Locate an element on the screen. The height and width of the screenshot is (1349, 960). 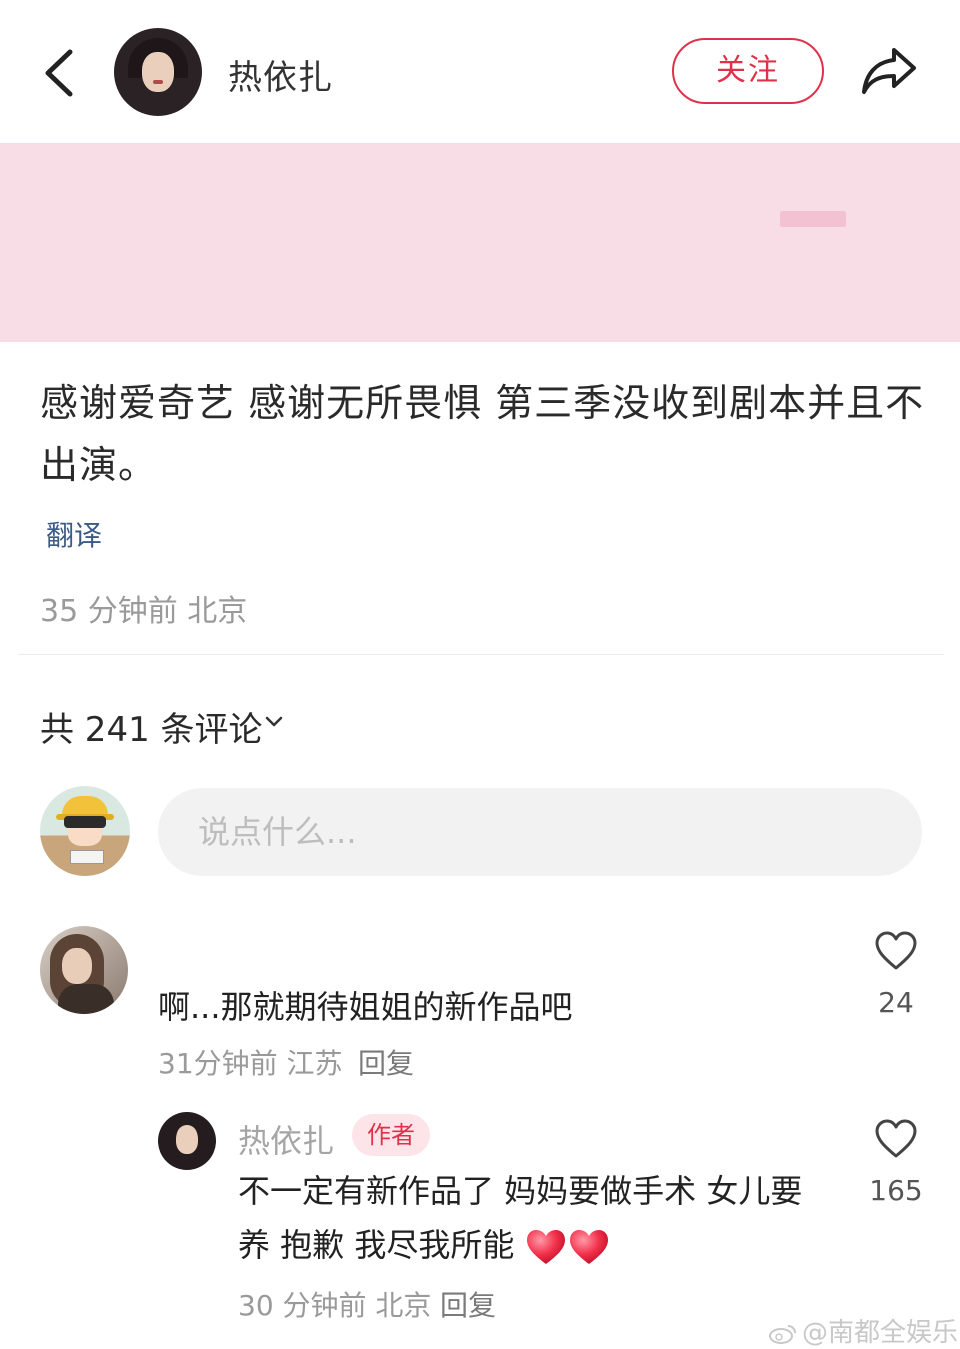
reply-reply-button: 回复 is located at coordinates (468, 1304).